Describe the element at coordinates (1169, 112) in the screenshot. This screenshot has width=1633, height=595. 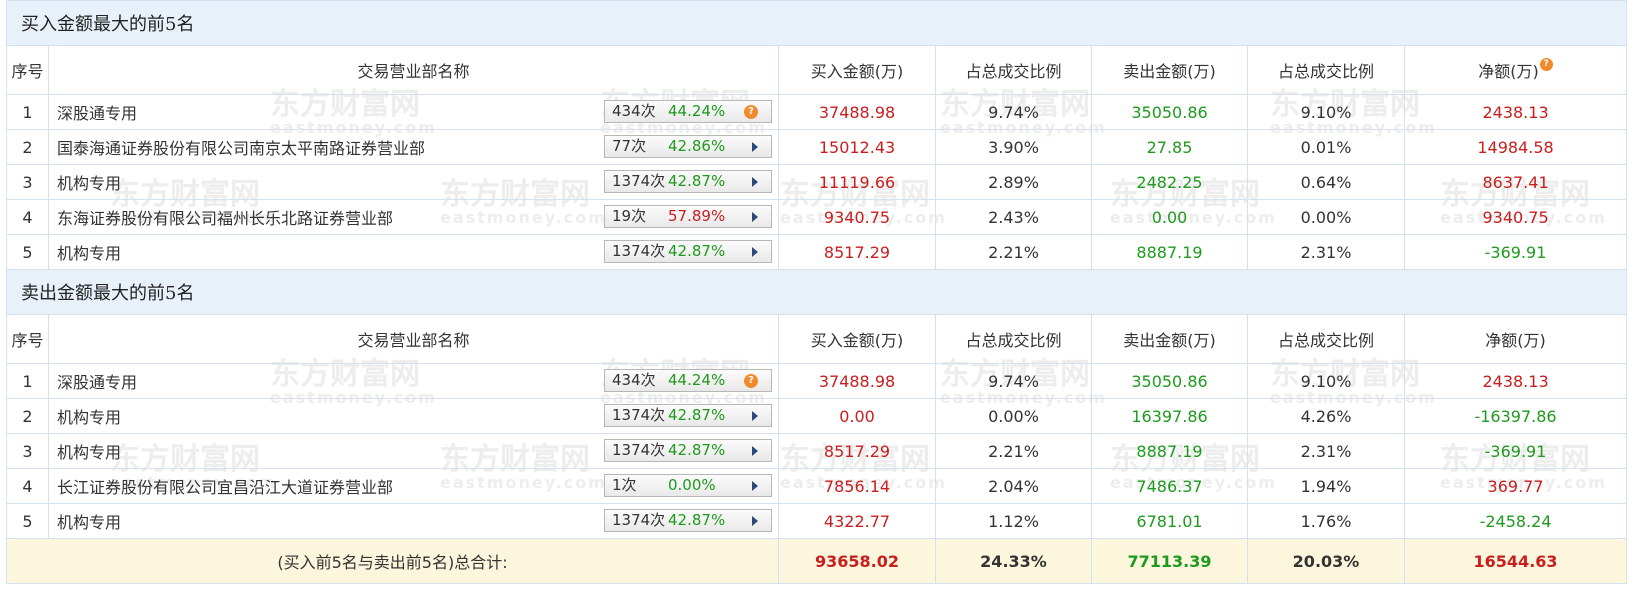
I see `sell-amount-cell: 35050.86` at that location.